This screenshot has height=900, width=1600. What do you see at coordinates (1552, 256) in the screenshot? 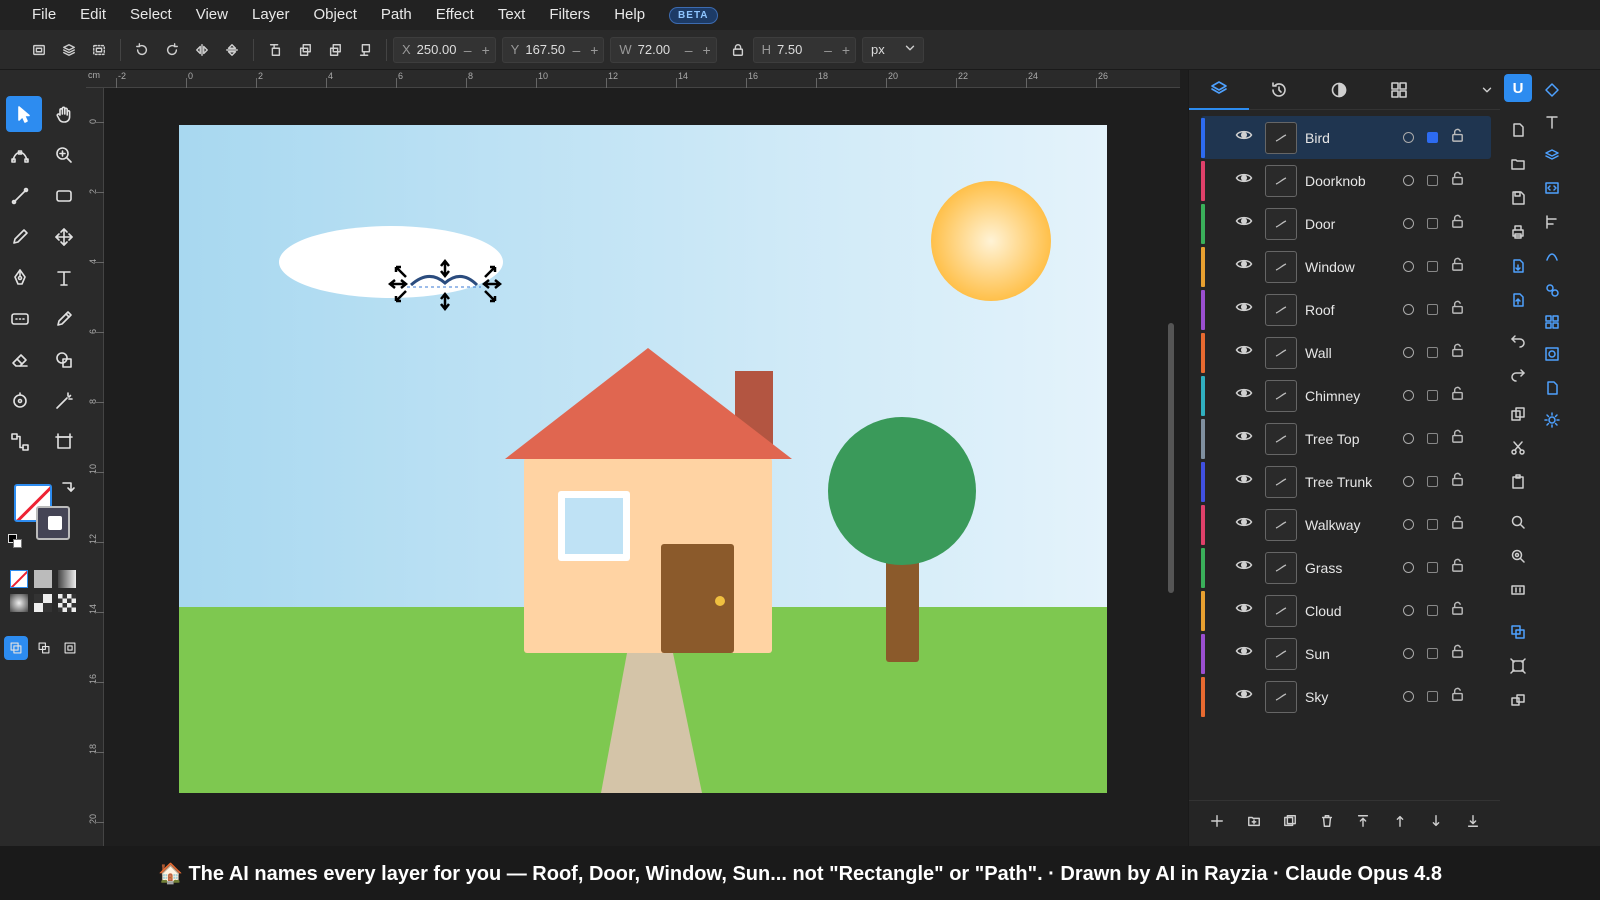
I see `fill-stroke-icon` at bounding box center [1552, 256].